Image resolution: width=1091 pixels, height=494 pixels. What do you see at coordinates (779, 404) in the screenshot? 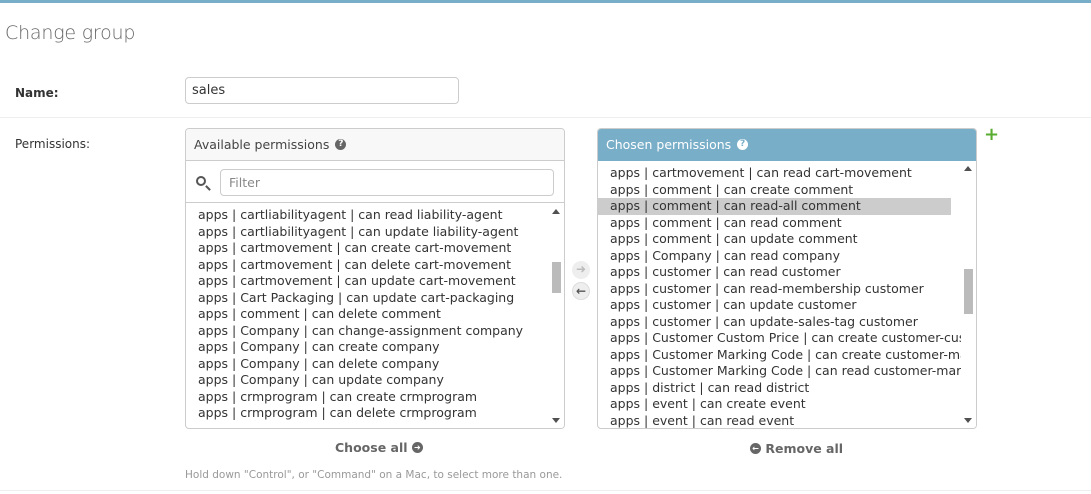
I see `permission-option: apps | event | can create event` at bounding box center [779, 404].